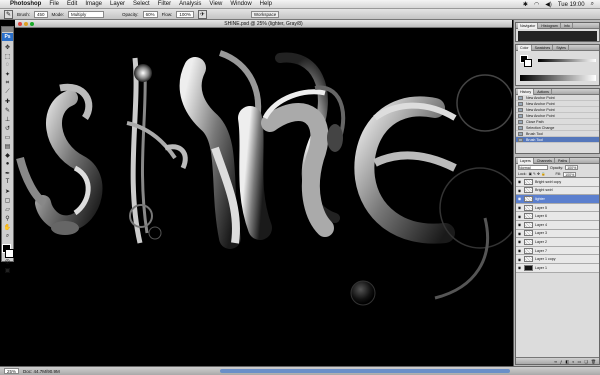  Describe the element at coordinates (41, 14) in the screenshot. I see `brush-size-picker: 450` at that location.